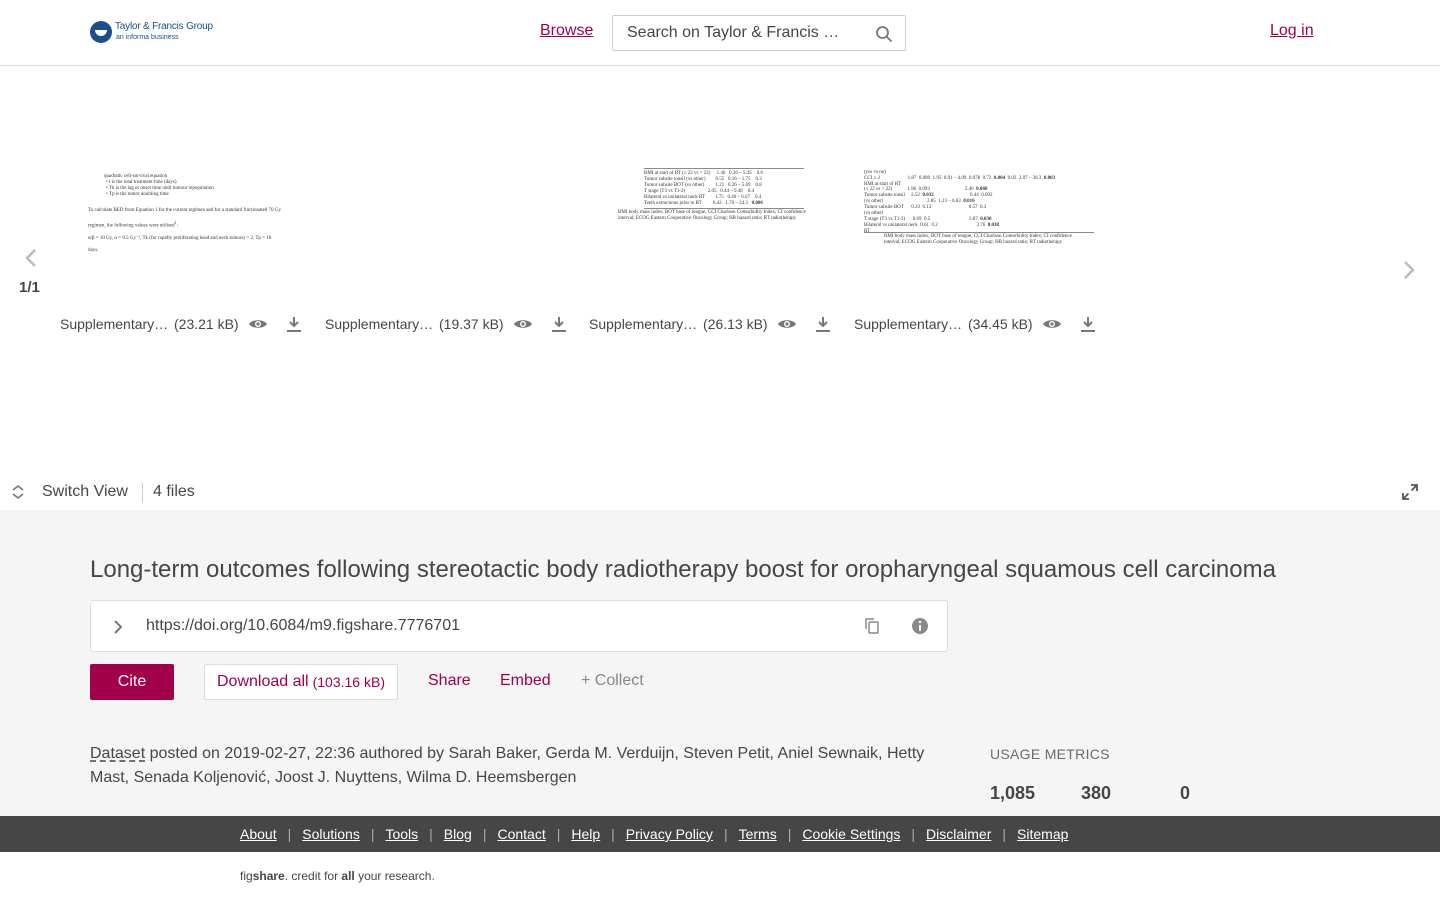 The width and height of the screenshot is (1440, 900). I want to click on footer-link-help: Help, so click(585, 834).